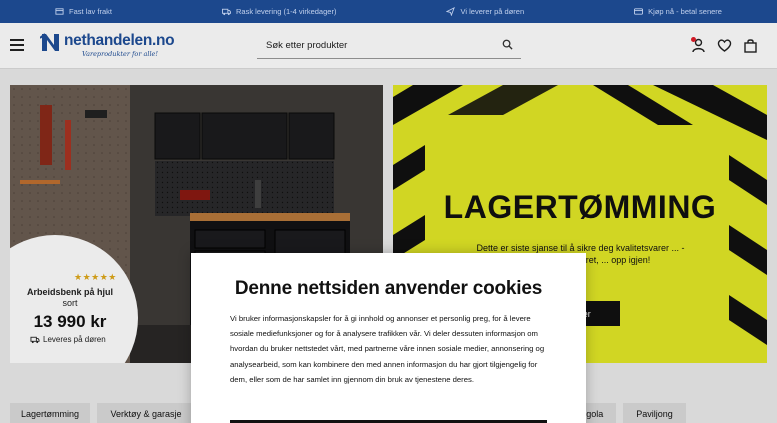 Image resolution: width=777 pixels, height=423 pixels. I want to click on product-price: 13 990 kr, so click(70, 321).